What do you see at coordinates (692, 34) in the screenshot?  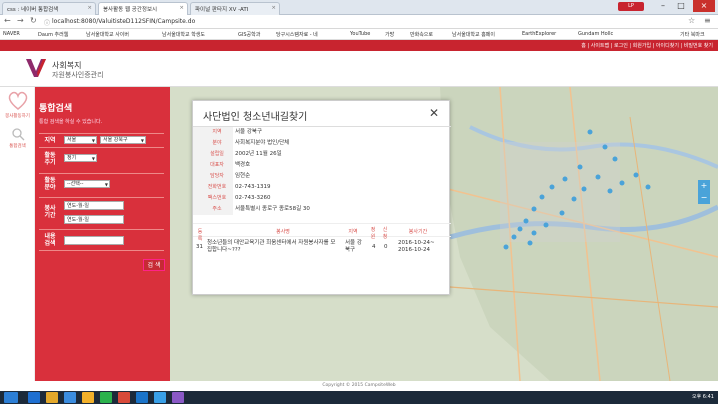 I see `bookmark-item: 기타 북마크` at bounding box center [692, 34].